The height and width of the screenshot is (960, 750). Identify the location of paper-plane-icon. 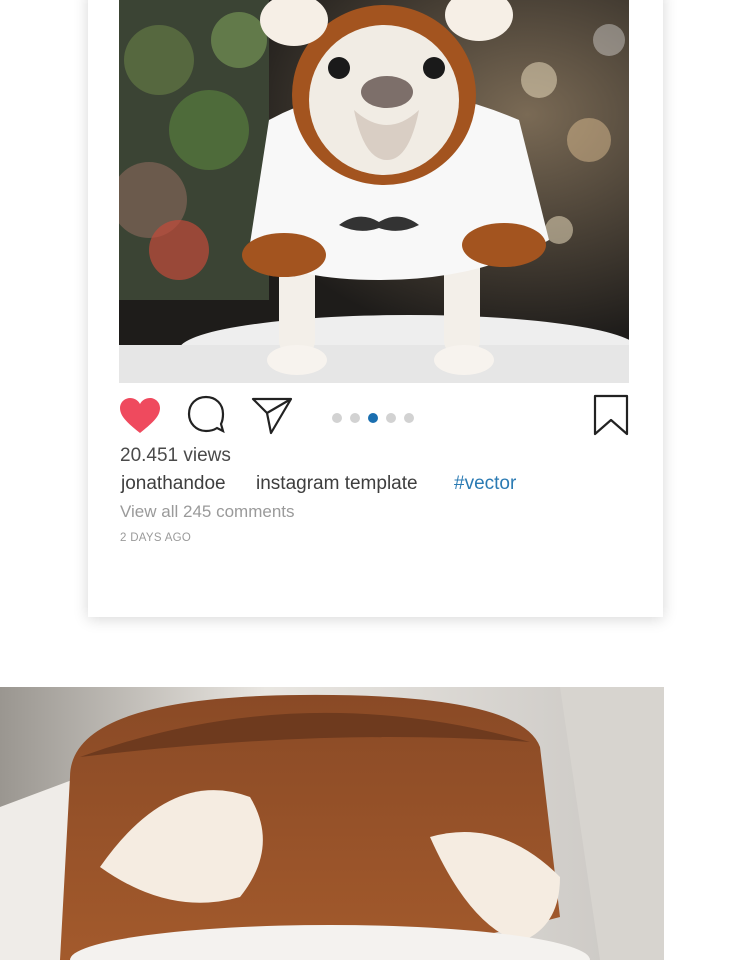
(272, 417).